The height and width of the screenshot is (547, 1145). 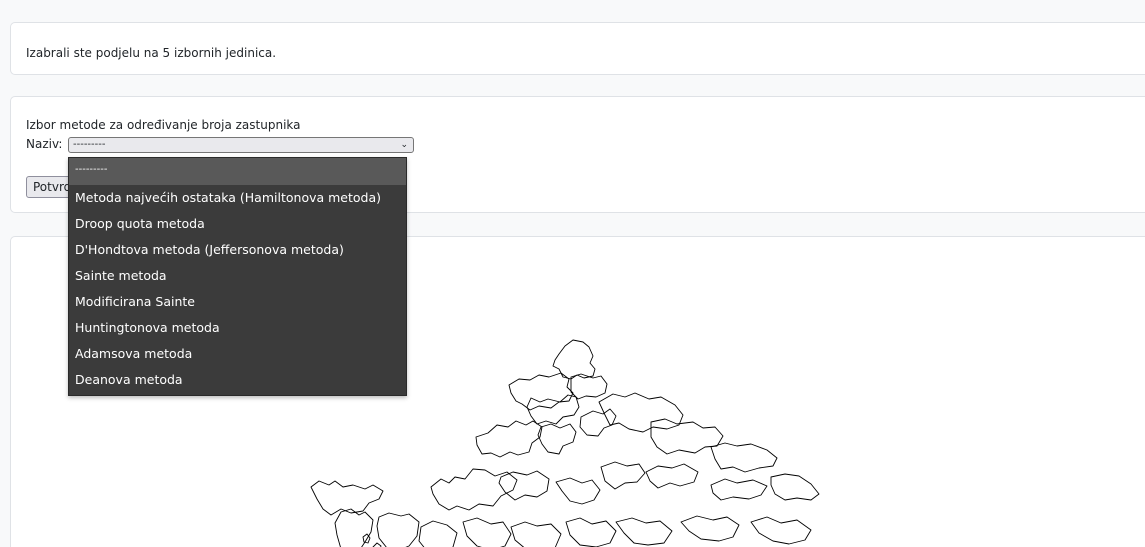 What do you see at coordinates (237, 171) in the screenshot?
I see `dropdown-option: ---------` at bounding box center [237, 171].